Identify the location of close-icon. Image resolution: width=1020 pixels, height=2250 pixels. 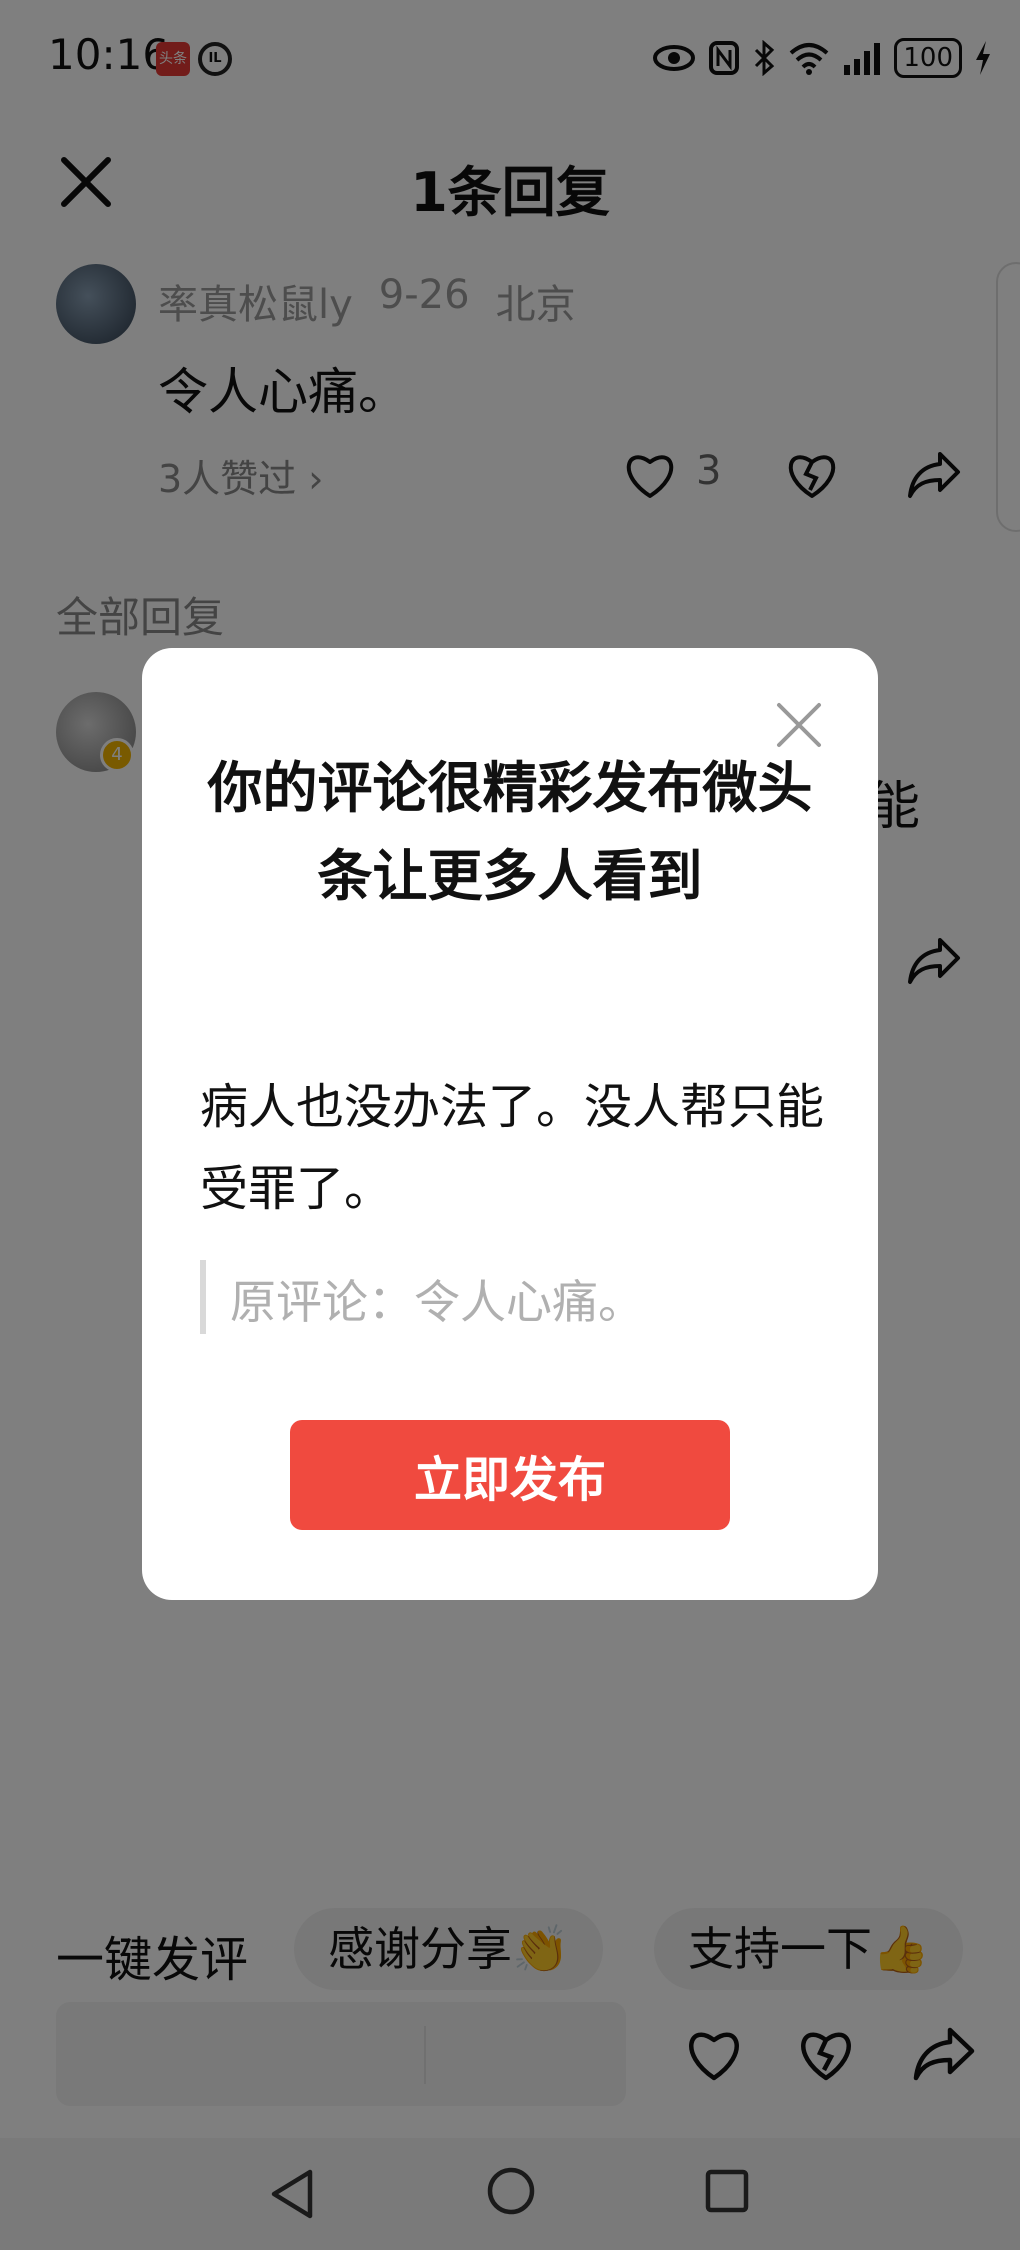
(799, 725).